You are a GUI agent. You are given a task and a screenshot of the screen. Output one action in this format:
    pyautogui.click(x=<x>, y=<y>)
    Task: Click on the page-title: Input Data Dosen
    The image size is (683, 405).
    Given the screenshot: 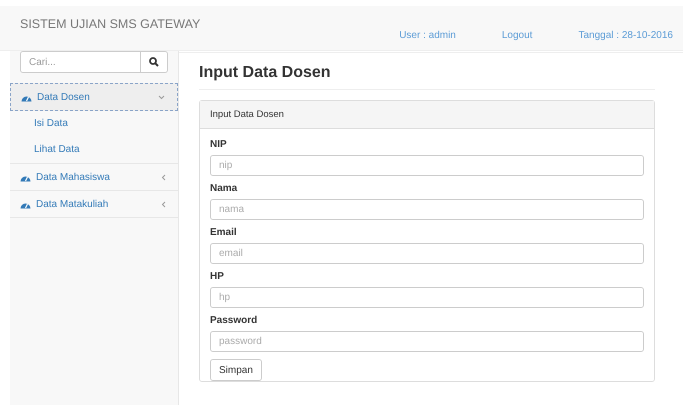 What is the action you would take?
    pyautogui.click(x=427, y=77)
    